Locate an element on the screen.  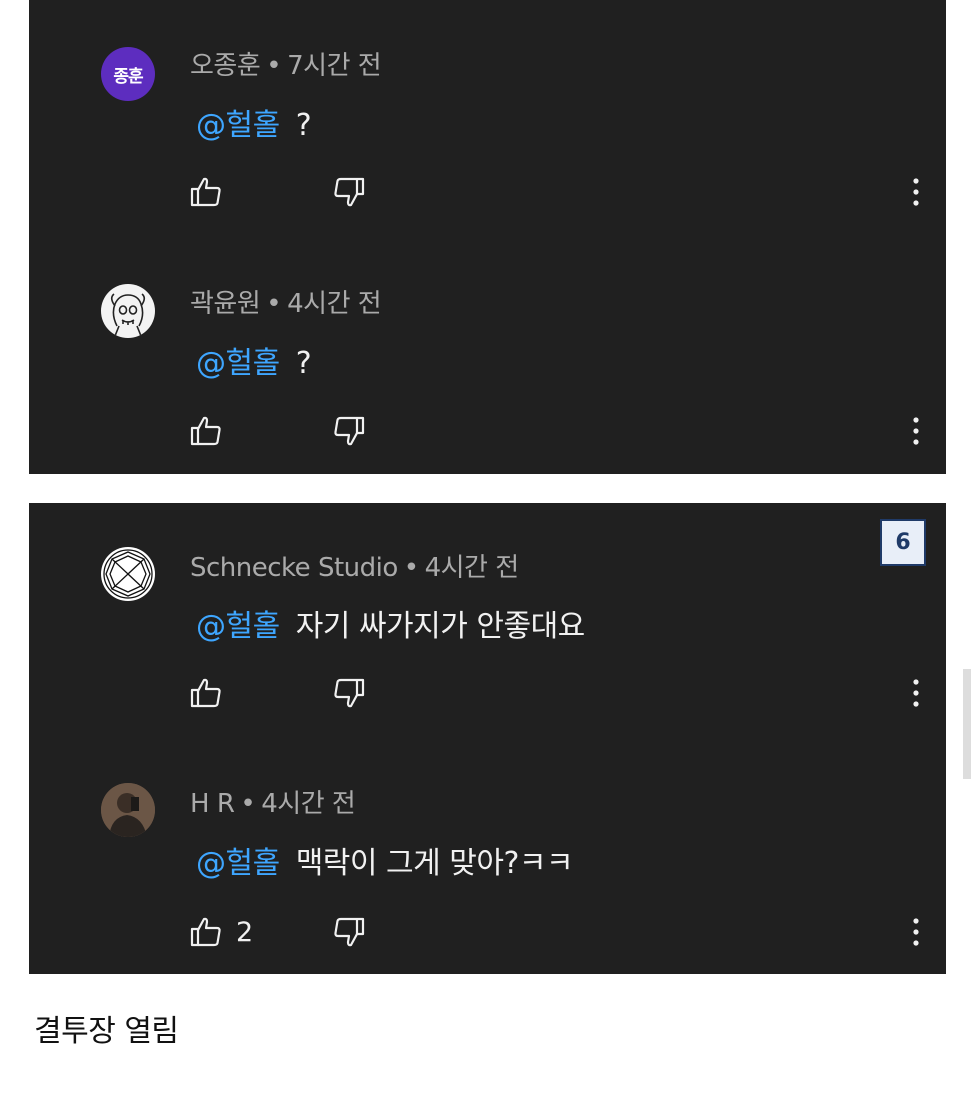
comment-text: 자기 싸가지가 안좋대요 is located at coordinates (440, 626).